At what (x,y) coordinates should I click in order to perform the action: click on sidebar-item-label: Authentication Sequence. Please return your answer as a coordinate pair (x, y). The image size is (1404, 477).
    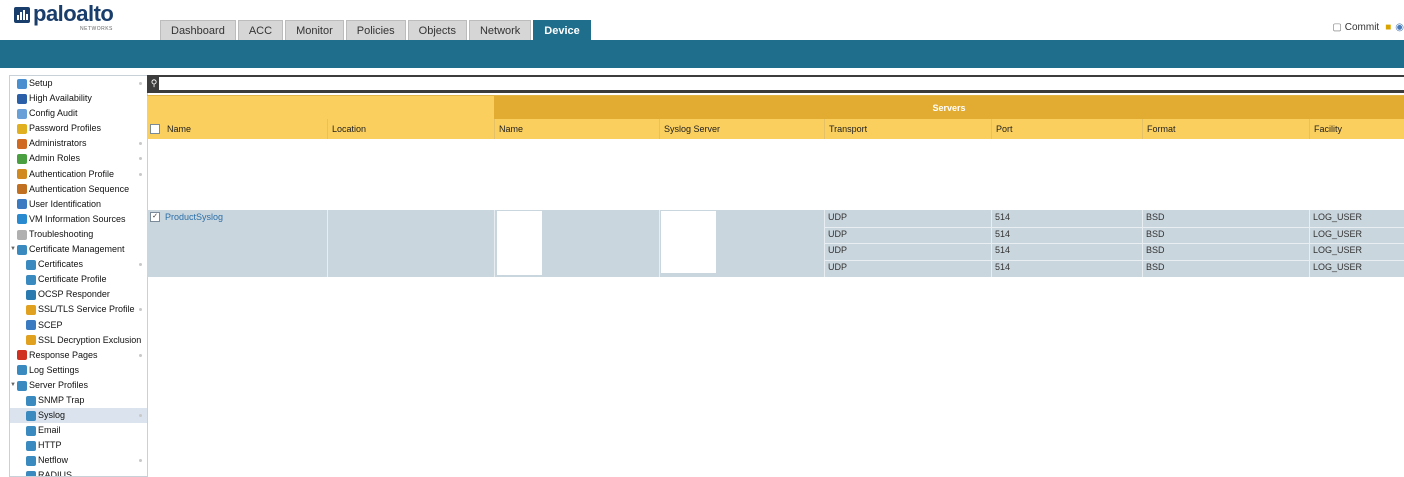
    Looking at the image, I should click on (79, 188).